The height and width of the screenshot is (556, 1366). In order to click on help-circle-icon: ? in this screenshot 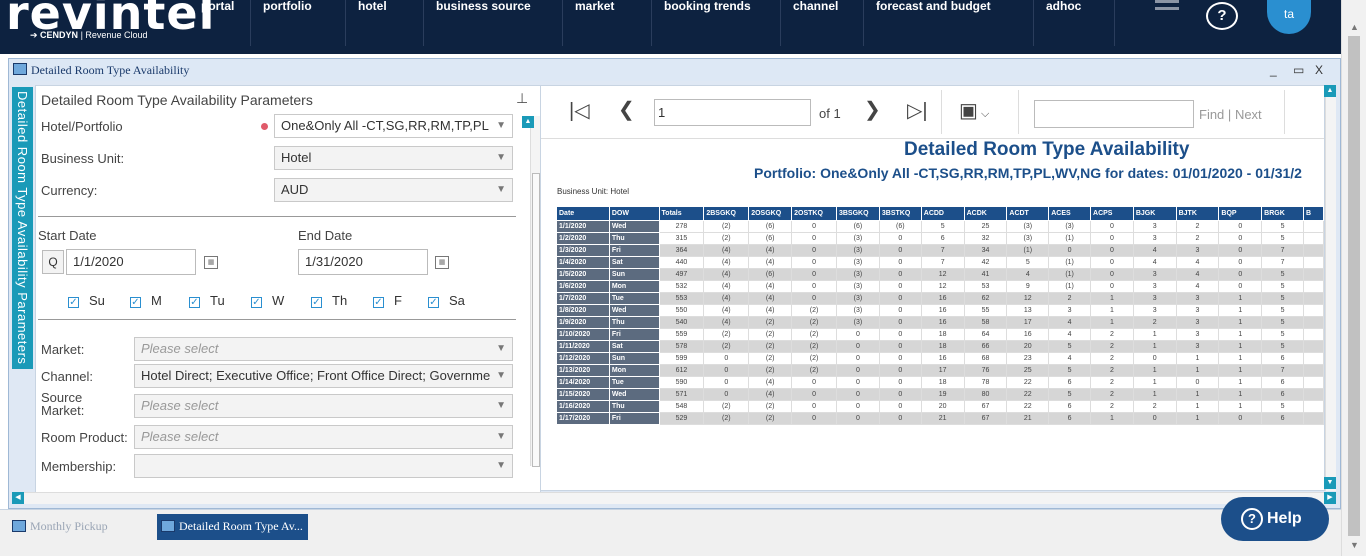, I will do `click(1222, 16)`.